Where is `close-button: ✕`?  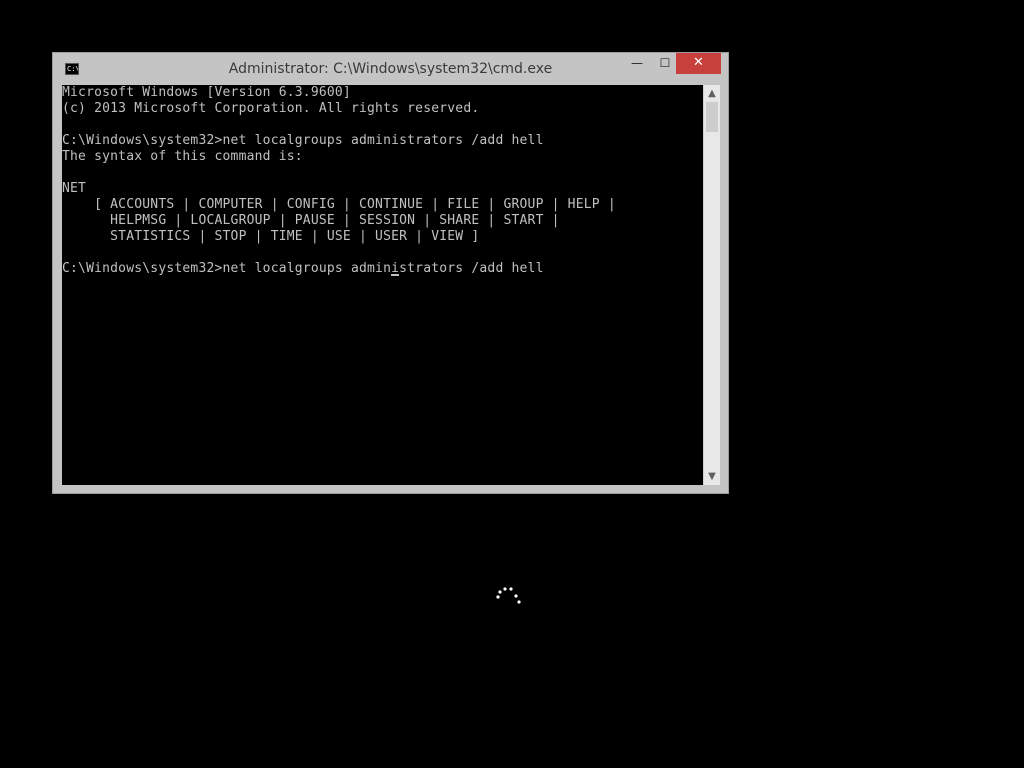 close-button: ✕ is located at coordinates (698, 63).